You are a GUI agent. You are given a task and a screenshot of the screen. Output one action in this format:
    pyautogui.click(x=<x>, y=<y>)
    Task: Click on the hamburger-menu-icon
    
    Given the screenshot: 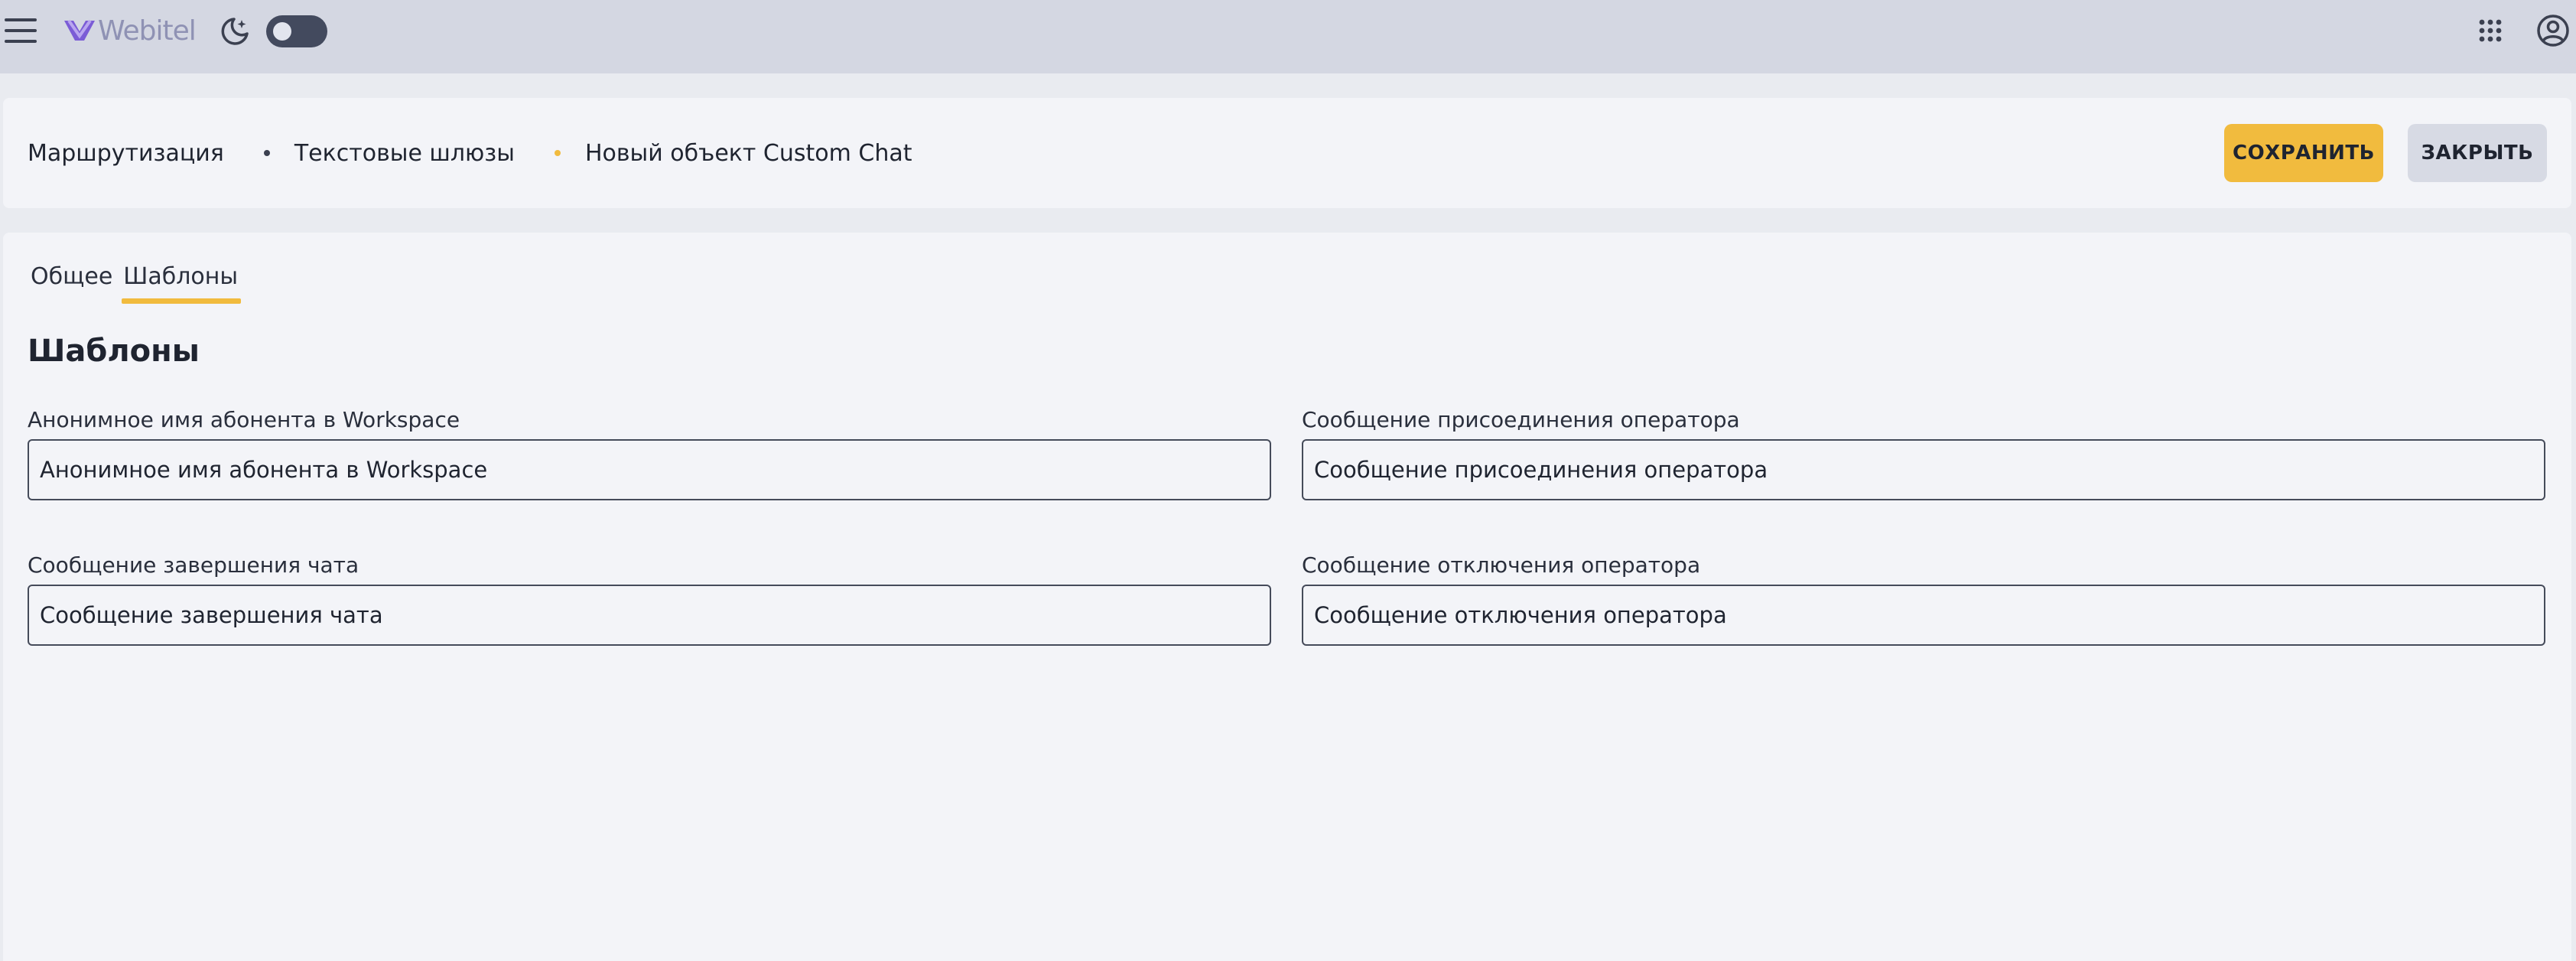 What is the action you would take?
    pyautogui.click(x=21, y=30)
    